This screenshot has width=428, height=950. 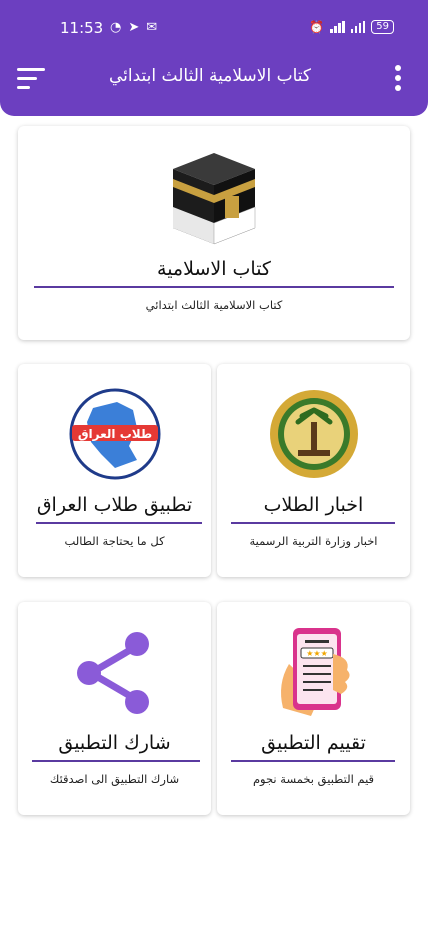 What do you see at coordinates (82, 28) in the screenshot?
I see `status-time: 11:53` at bounding box center [82, 28].